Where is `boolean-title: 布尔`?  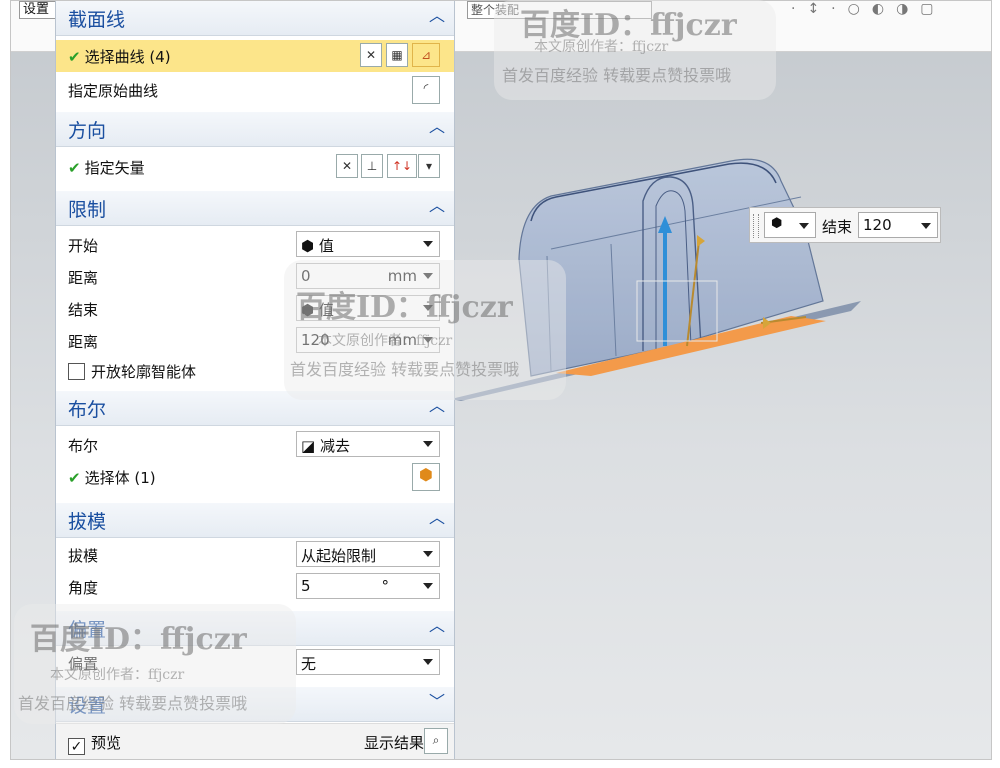 boolean-title: 布尔 is located at coordinates (87, 410).